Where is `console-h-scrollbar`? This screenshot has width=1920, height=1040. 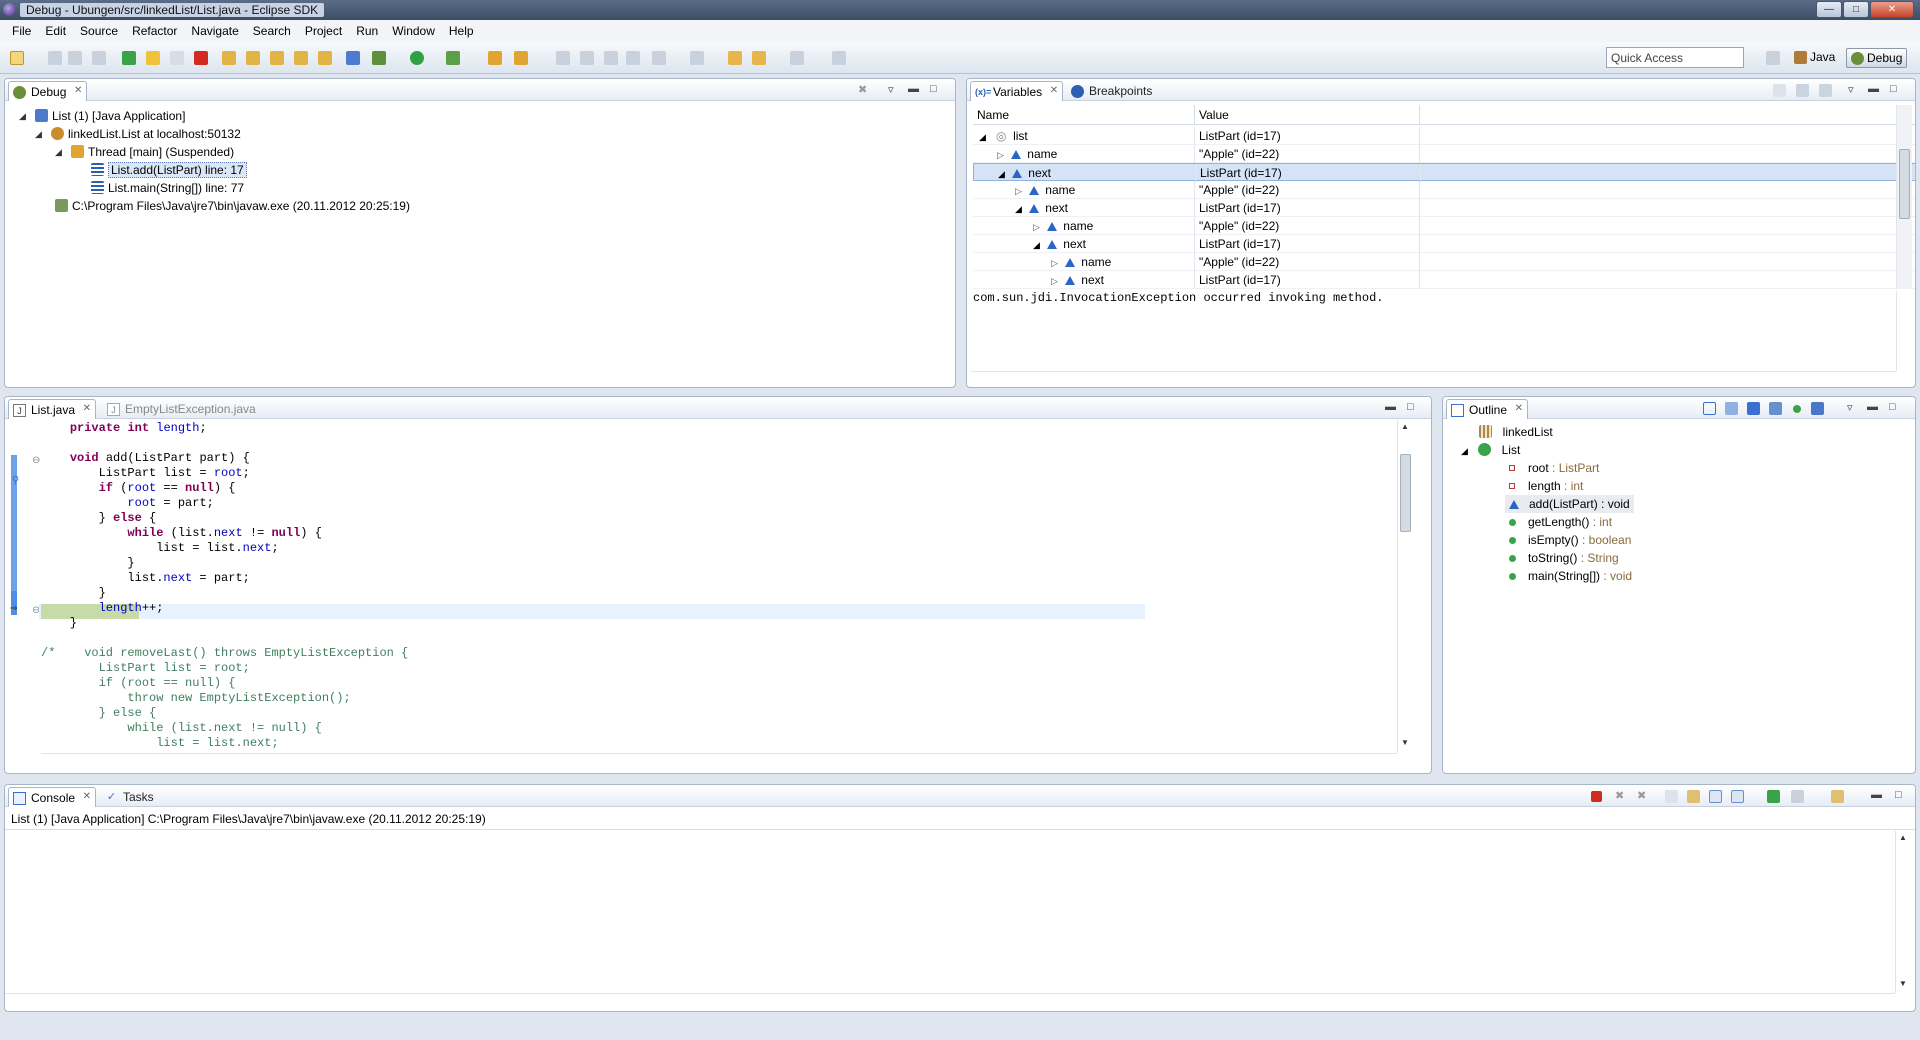 console-h-scrollbar is located at coordinates (950, 1001).